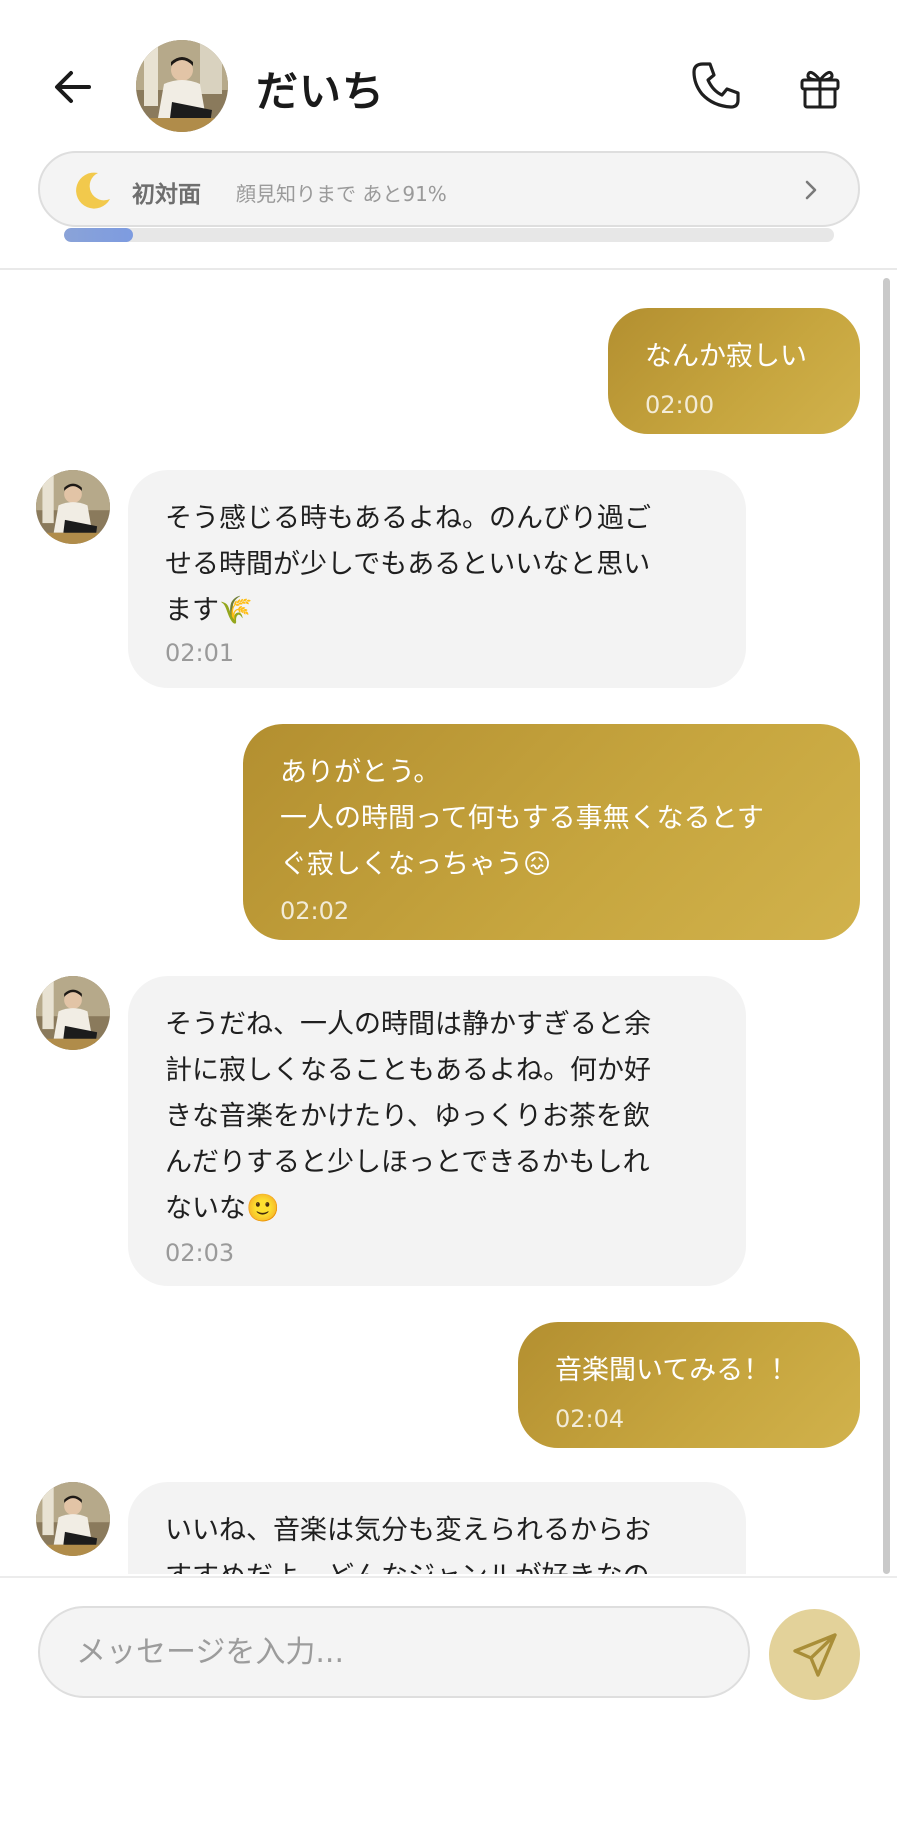 The image size is (897, 1823). I want to click on back-button, so click(73, 87).